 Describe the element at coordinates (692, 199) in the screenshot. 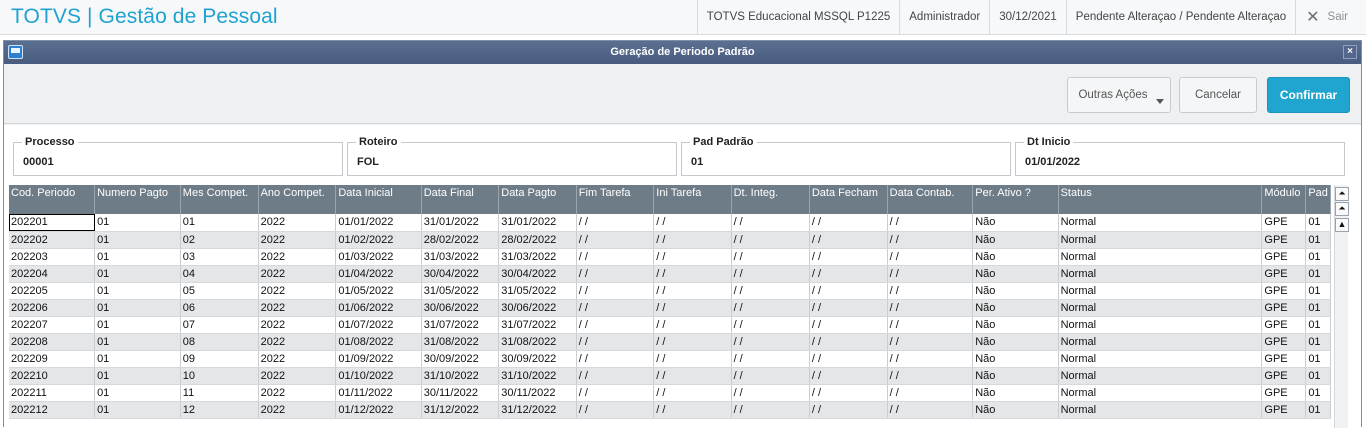

I see `column-header: Ini Tarefa` at that location.